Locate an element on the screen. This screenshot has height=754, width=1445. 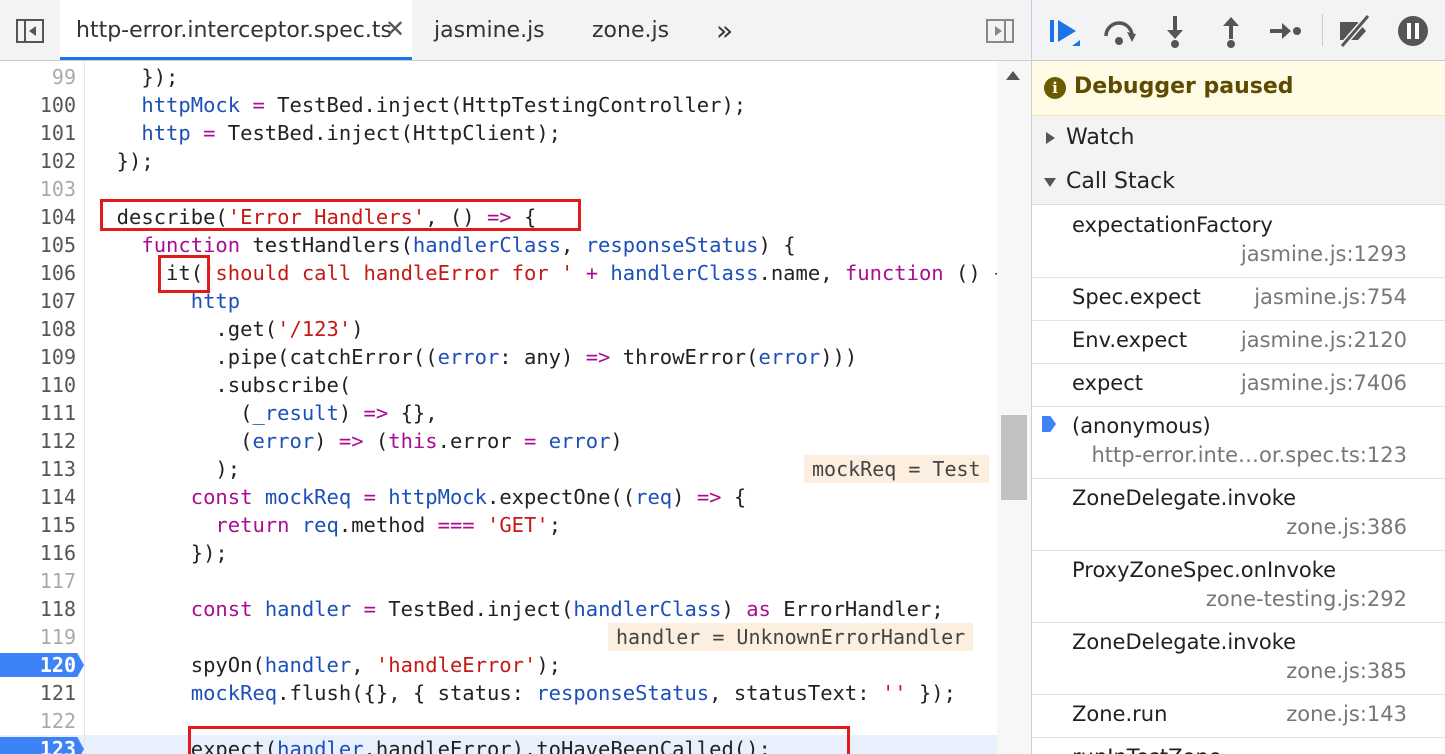
line-number: 105 is located at coordinates (38, 245).